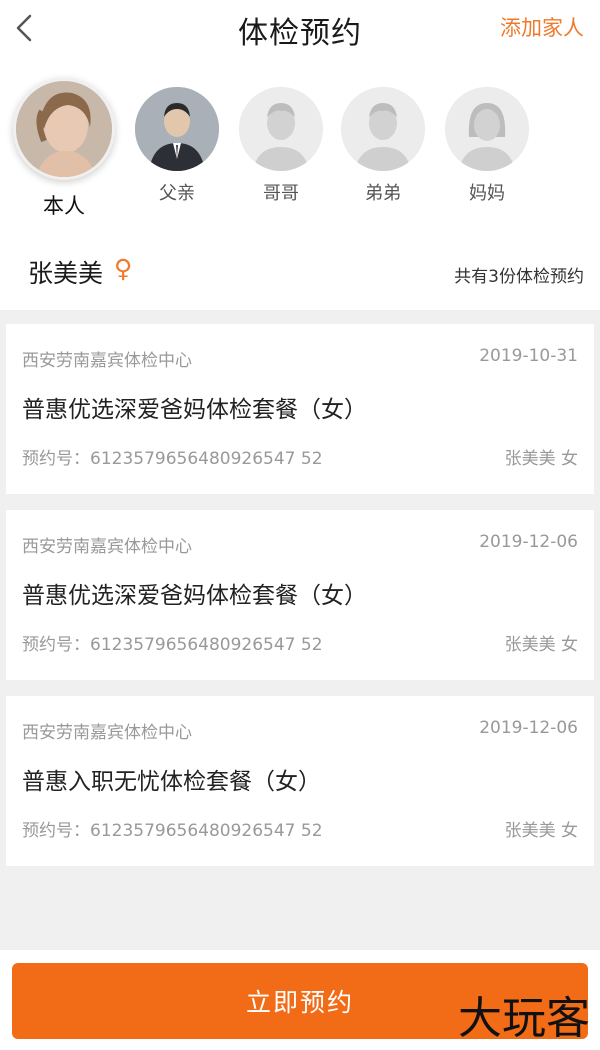  I want to click on avatar-father, so click(177, 129).